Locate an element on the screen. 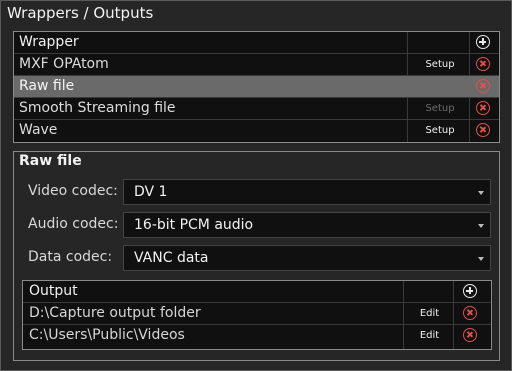  video-codec-select: DV 1 is located at coordinates (307, 192).